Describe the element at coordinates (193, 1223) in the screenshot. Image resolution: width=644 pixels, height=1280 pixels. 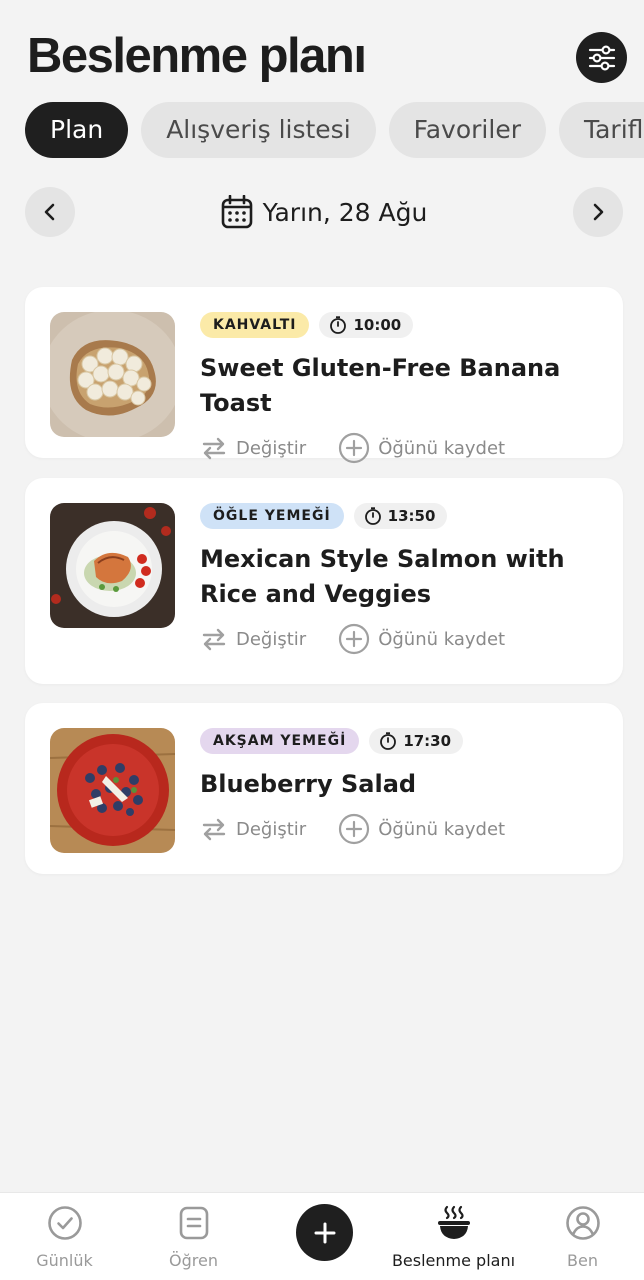
I see `document-icon` at that location.